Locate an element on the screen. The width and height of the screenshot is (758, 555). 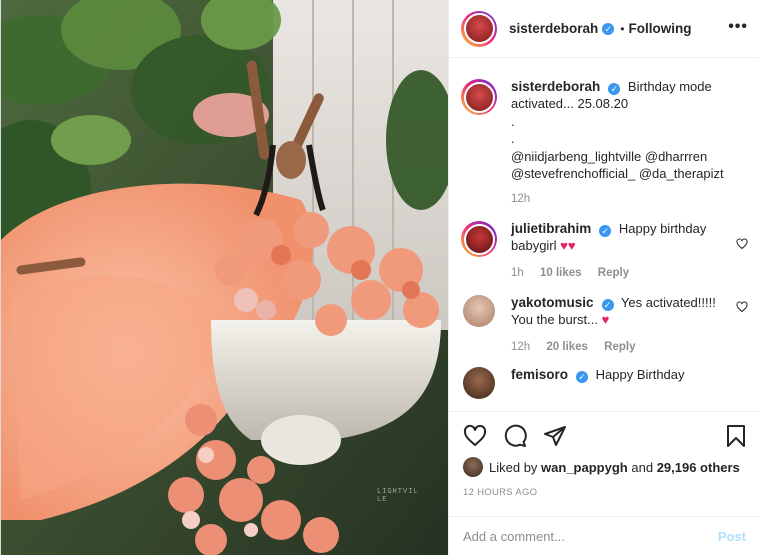
story-ring-avatar is located at coordinates (479, 28).